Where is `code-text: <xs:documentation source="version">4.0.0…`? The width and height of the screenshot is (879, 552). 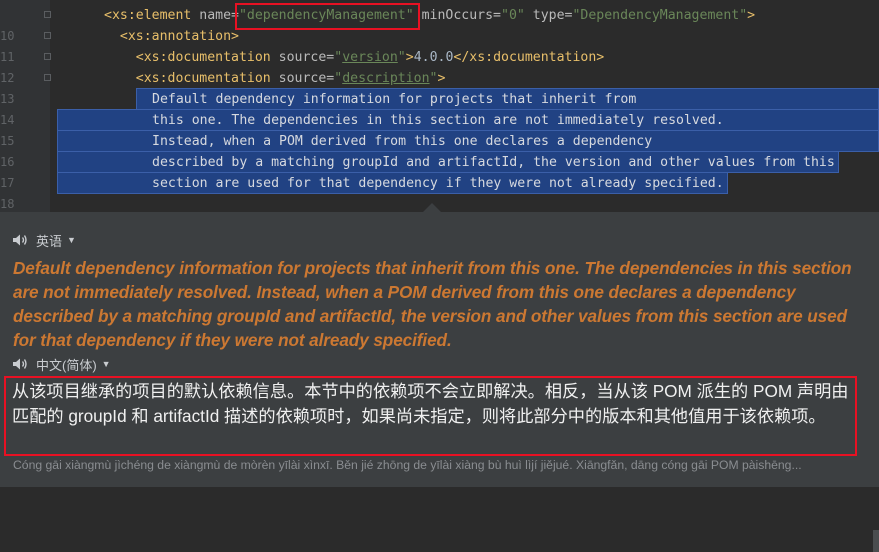 code-text: <xs:documentation source="version">4.0.0… is located at coordinates (354, 57).